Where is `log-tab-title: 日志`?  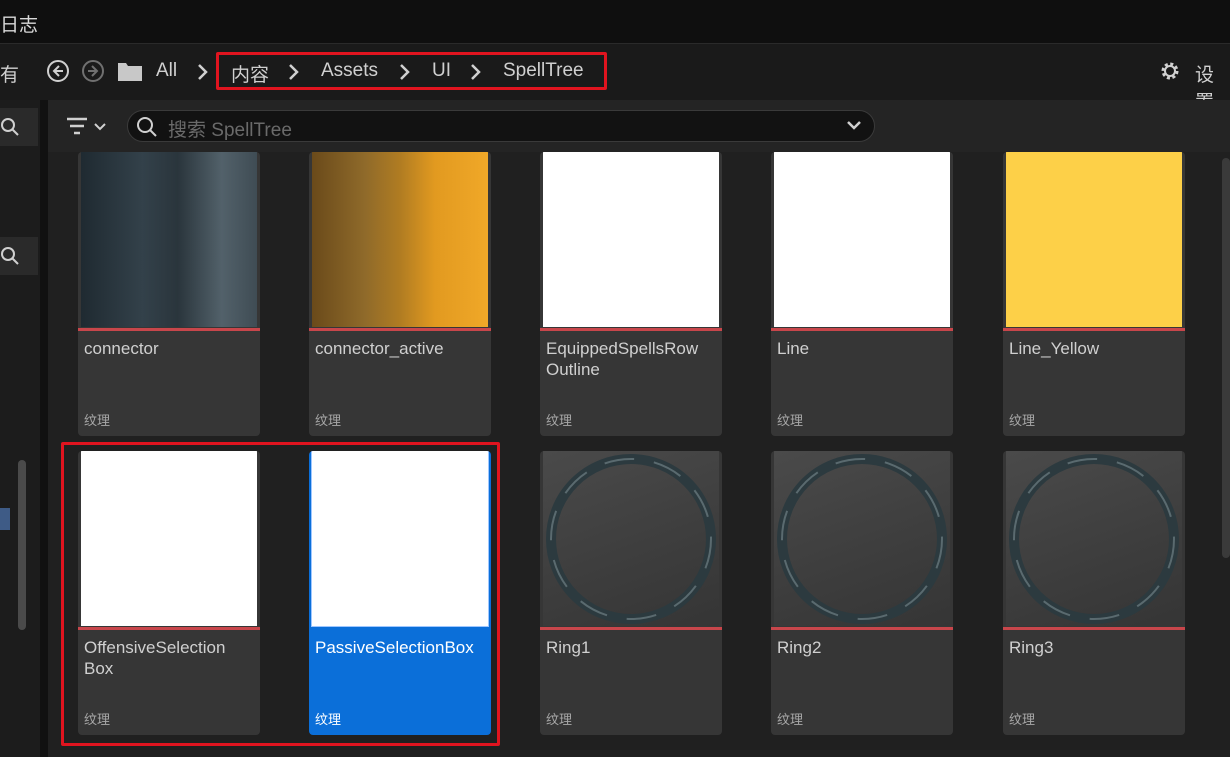 log-tab-title: 日志 is located at coordinates (19, 23).